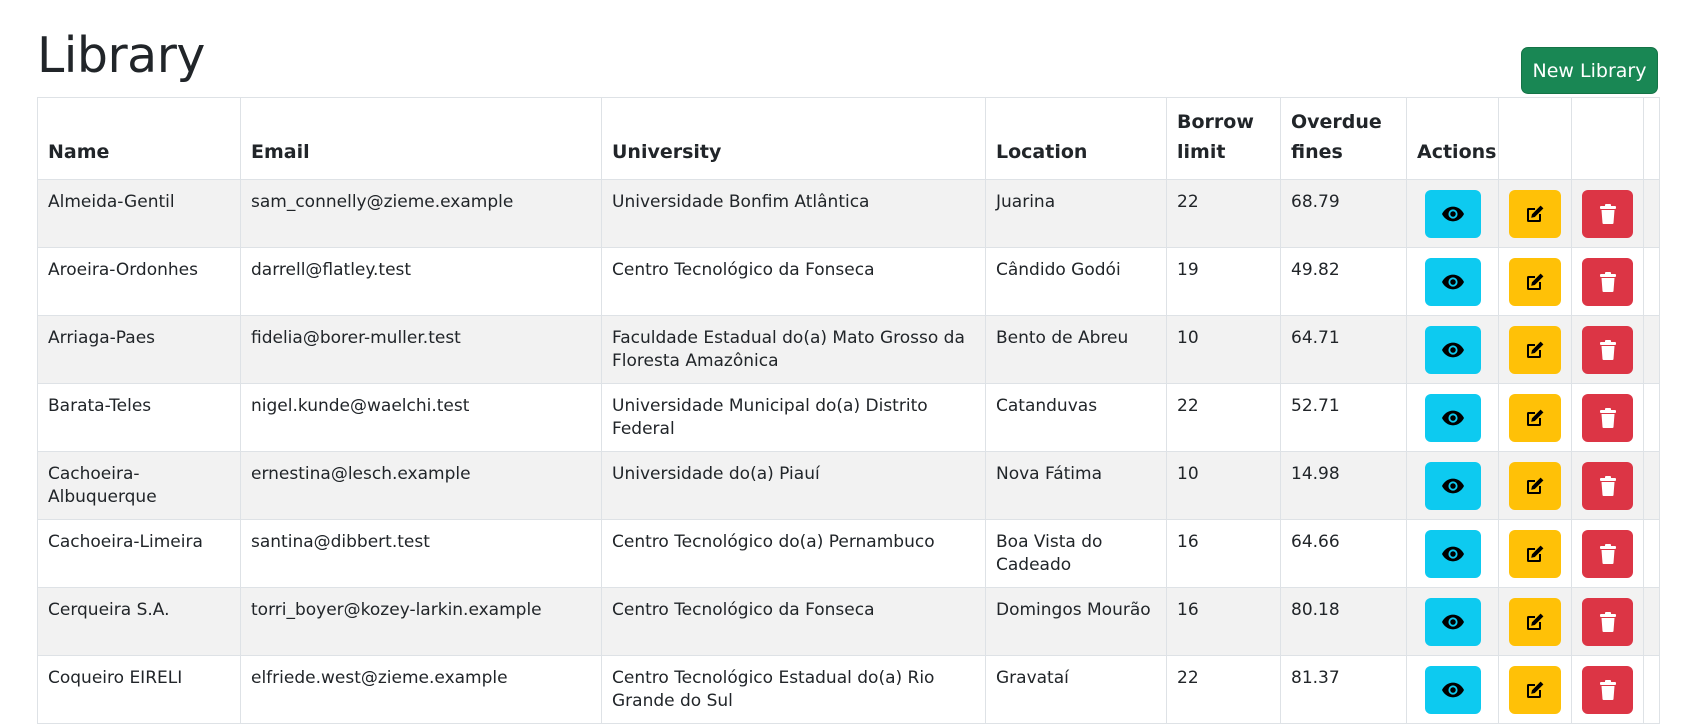  What do you see at coordinates (139, 417) in the screenshot?
I see `cell-name: Barata-Teles` at bounding box center [139, 417].